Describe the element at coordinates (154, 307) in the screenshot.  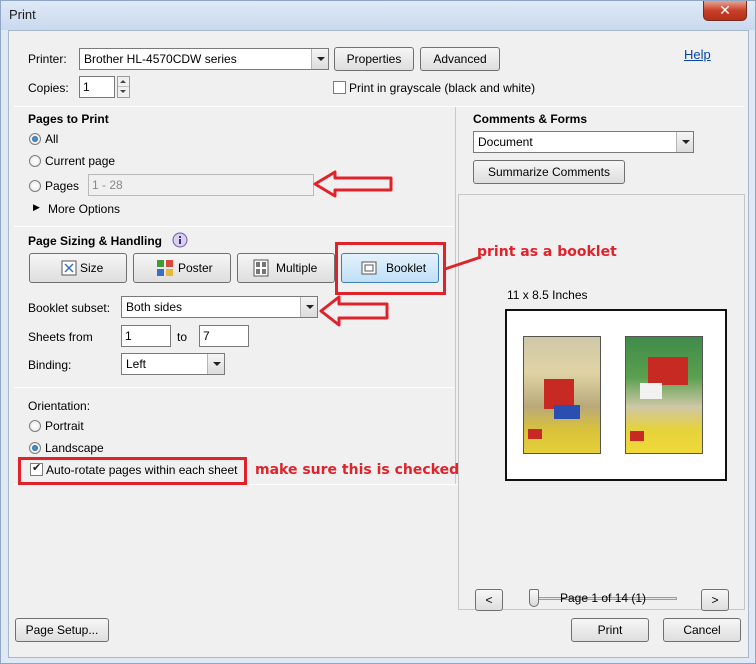
I see `booklet-subset-value: Both sides` at that location.